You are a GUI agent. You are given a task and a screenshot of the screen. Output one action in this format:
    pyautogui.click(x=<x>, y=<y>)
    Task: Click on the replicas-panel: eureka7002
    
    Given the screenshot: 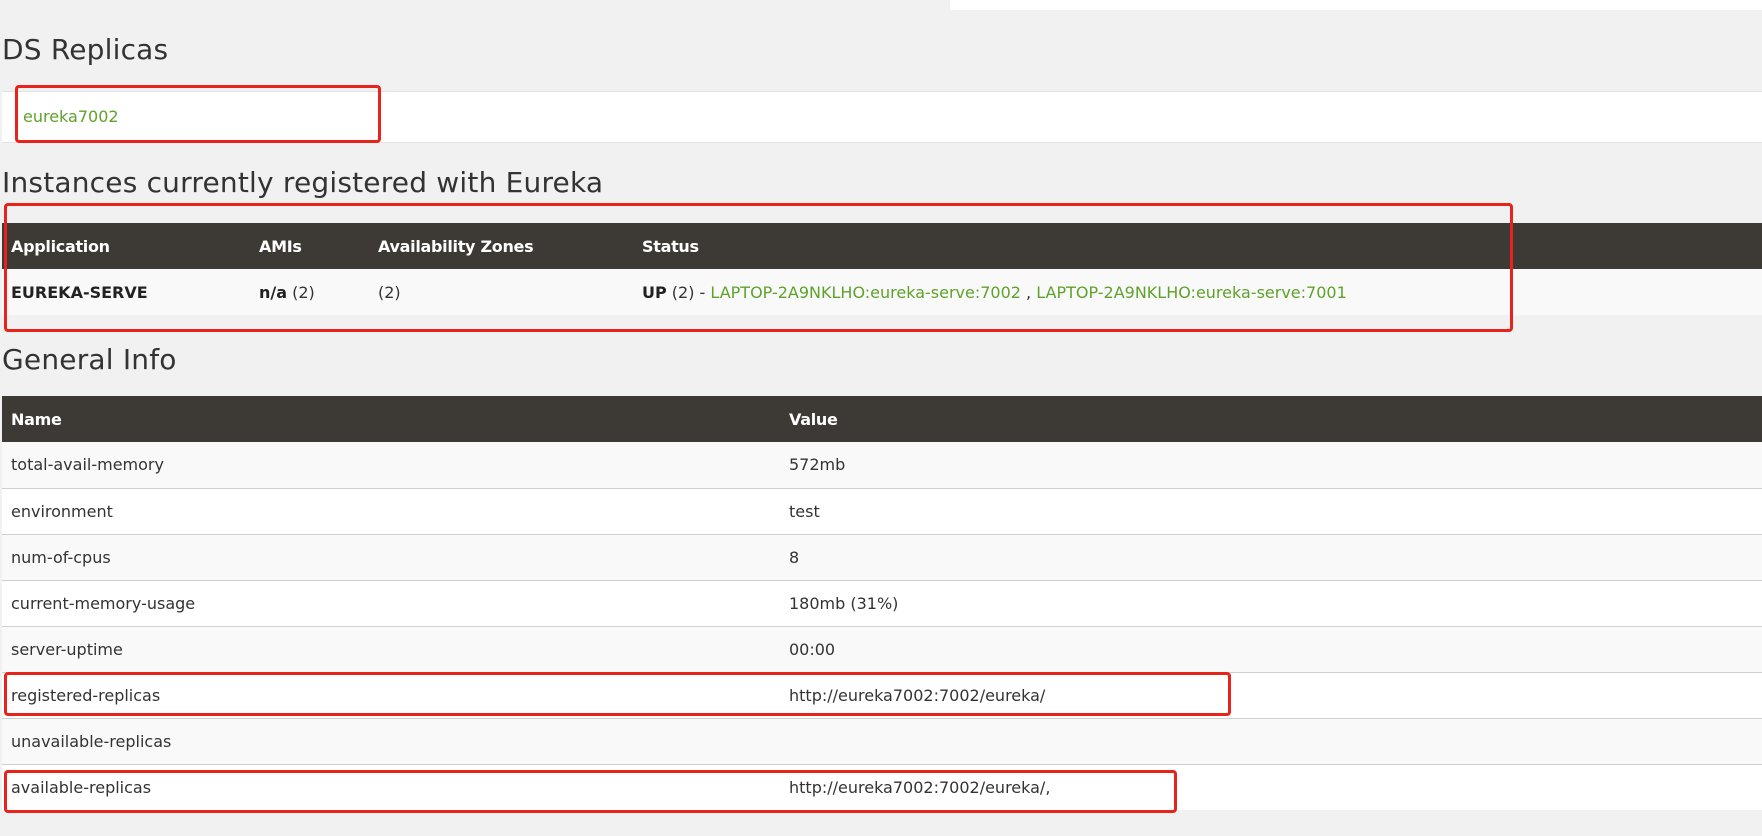 What is the action you would take?
    pyautogui.click(x=882, y=117)
    